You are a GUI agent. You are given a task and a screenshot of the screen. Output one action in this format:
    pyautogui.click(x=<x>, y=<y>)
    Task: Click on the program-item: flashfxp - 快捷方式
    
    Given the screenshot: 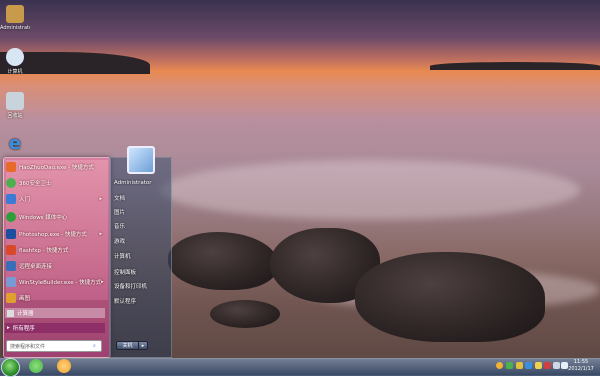 What is the action you would take?
    pyautogui.click(x=54, y=250)
    